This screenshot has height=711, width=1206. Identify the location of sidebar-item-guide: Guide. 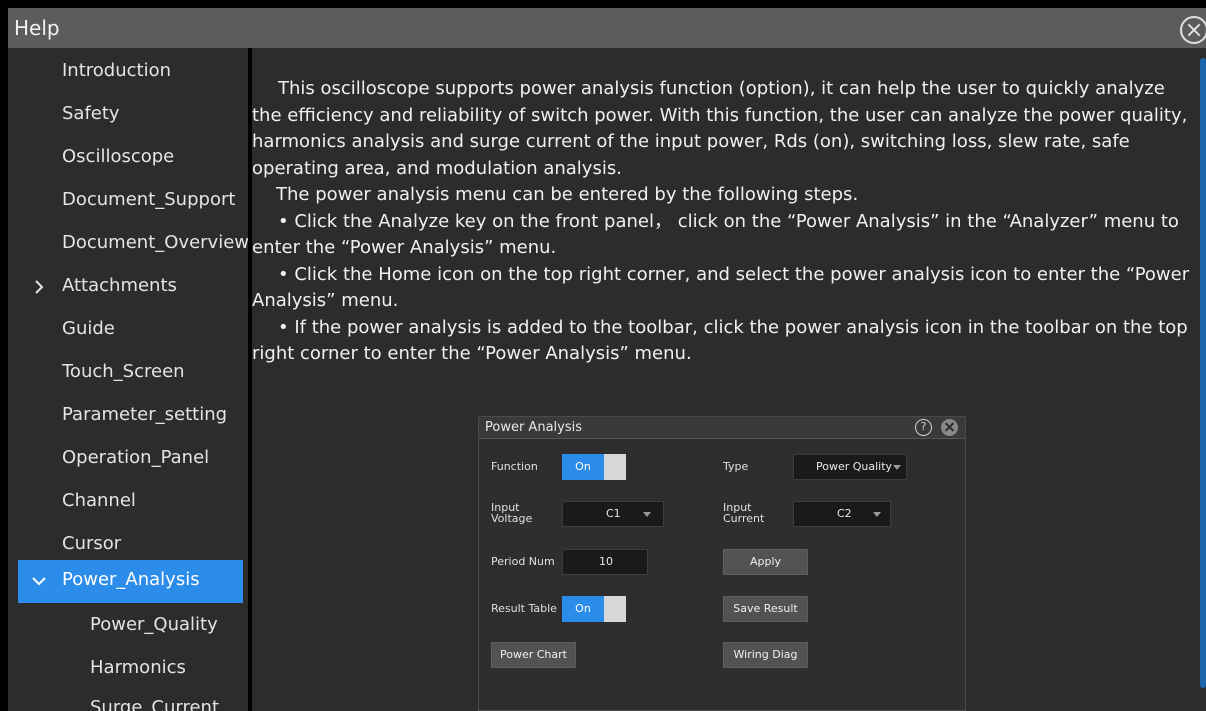
(130, 330).